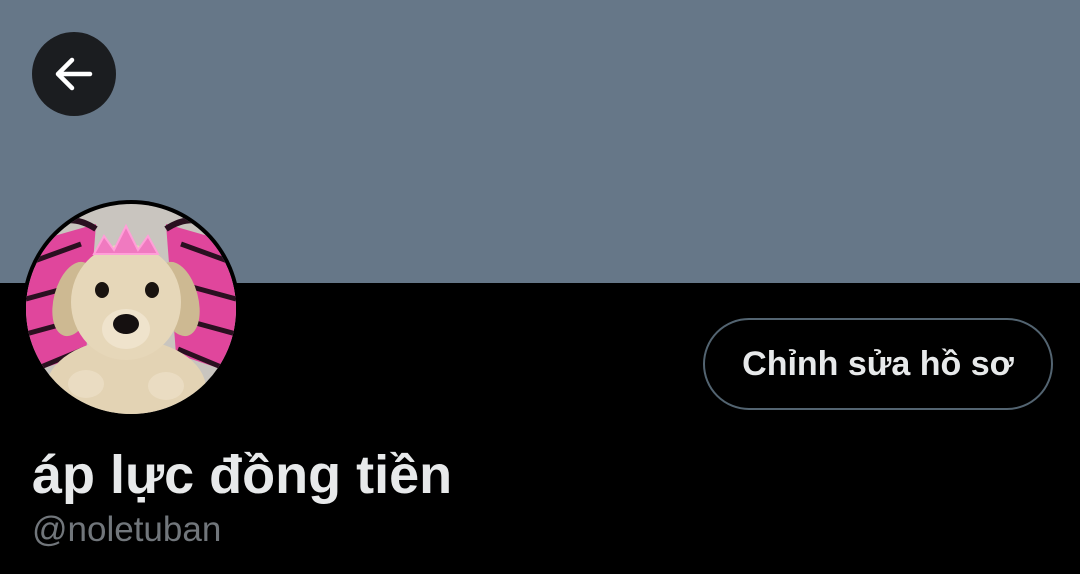 This screenshot has height=574, width=1080. Describe the element at coordinates (878, 364) in the screenshot. I see `edit-profile-button: Chỉnh sửa hồ sơ` at that location.